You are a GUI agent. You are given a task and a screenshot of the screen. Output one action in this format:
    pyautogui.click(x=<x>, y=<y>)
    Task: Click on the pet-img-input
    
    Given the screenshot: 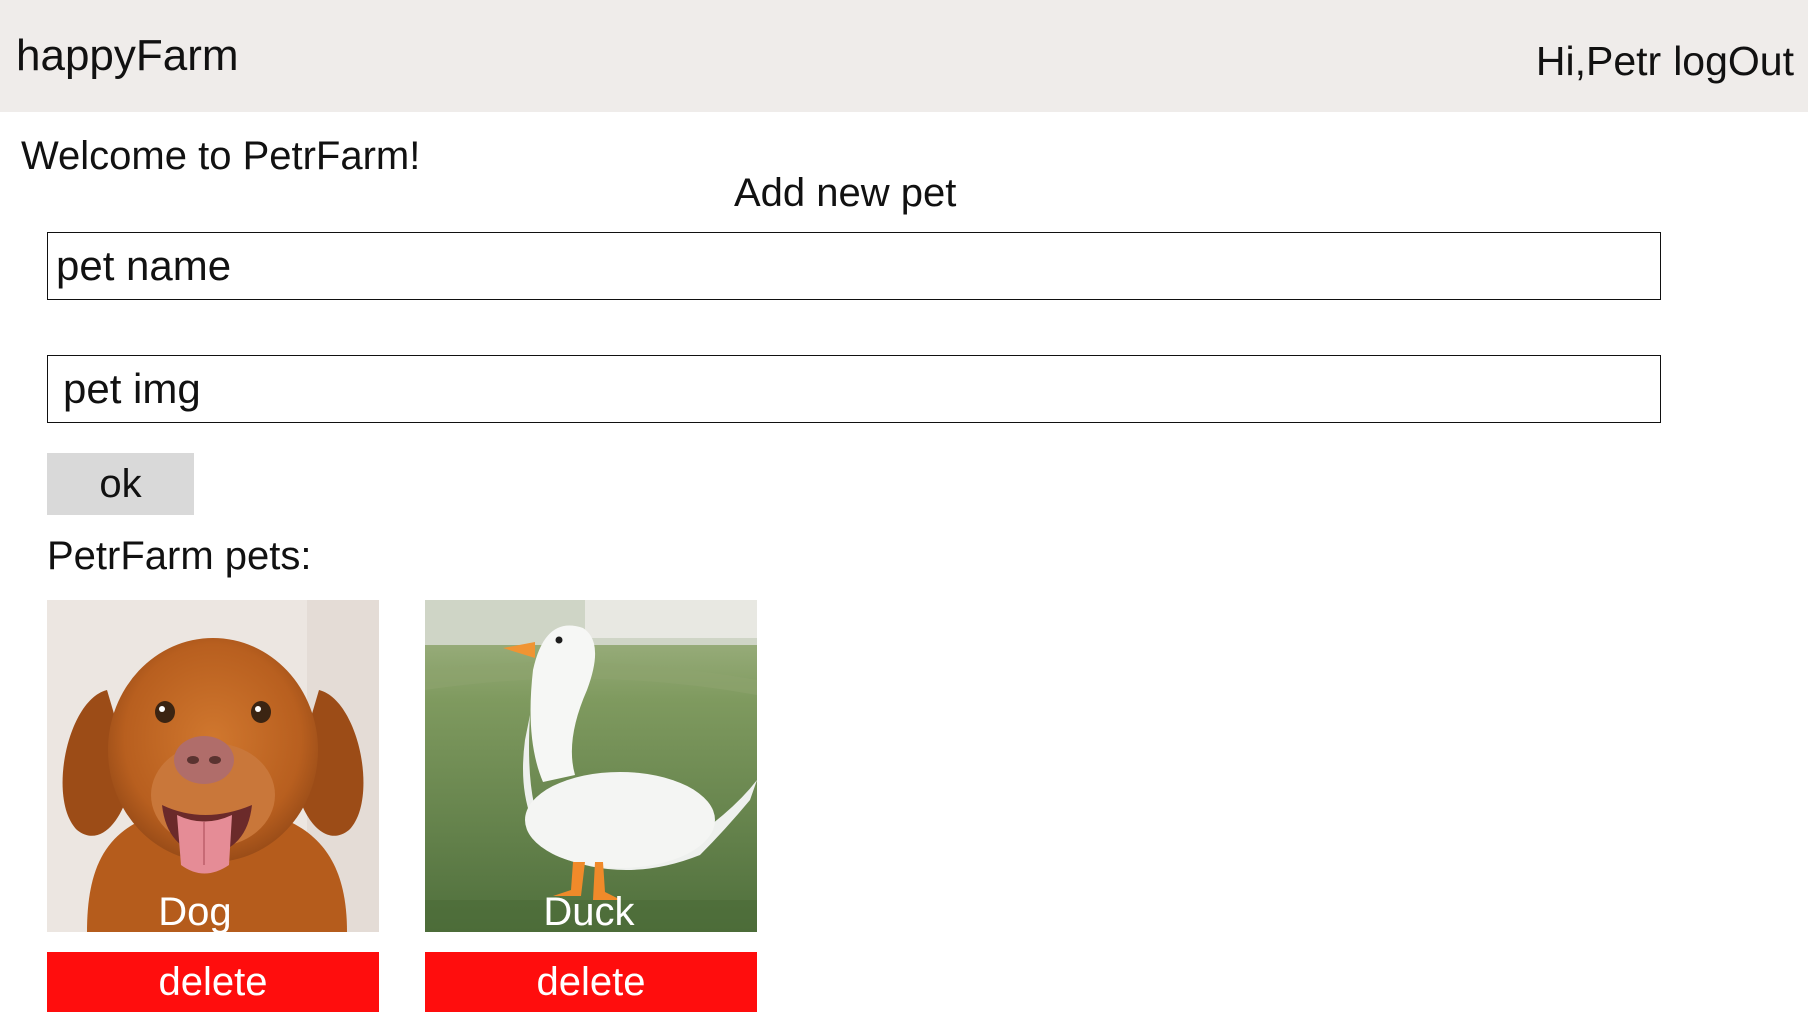 What is the action you would take?
    pyautogui.click(x=854, y=389)
    